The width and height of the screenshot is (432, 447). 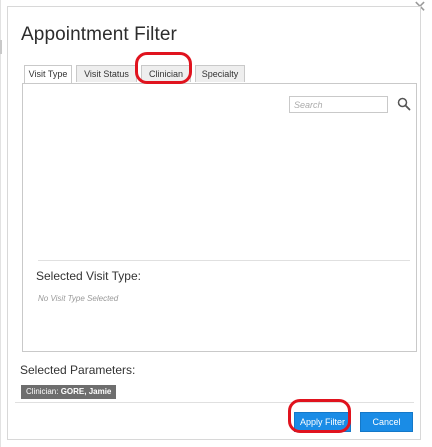 I want to click on cancel-button: Cancel, so click(x=386, y=422).